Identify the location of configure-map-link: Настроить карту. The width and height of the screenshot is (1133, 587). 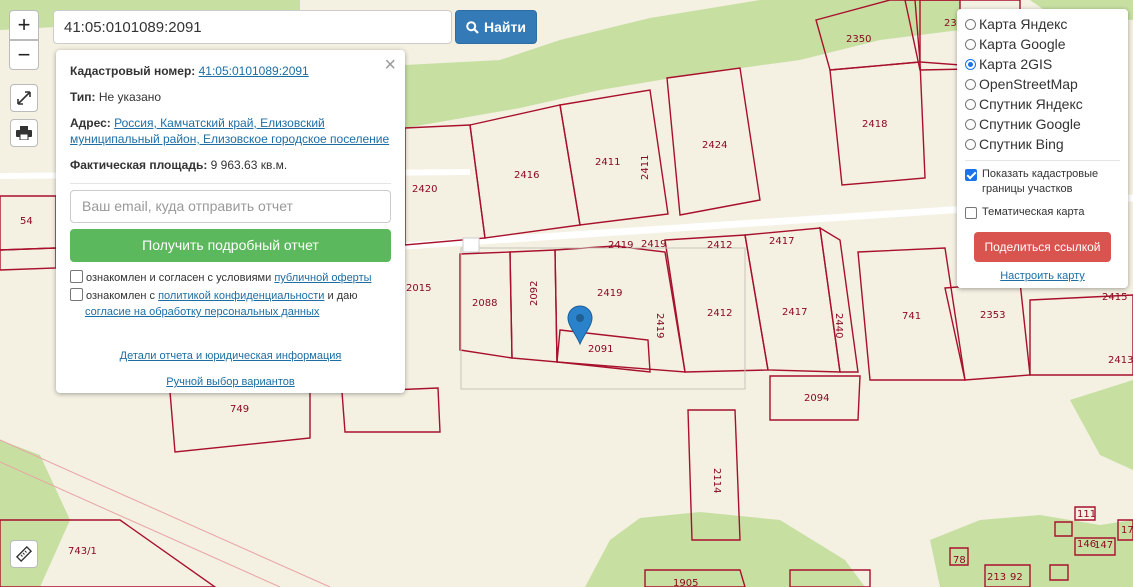
(1042, 276).